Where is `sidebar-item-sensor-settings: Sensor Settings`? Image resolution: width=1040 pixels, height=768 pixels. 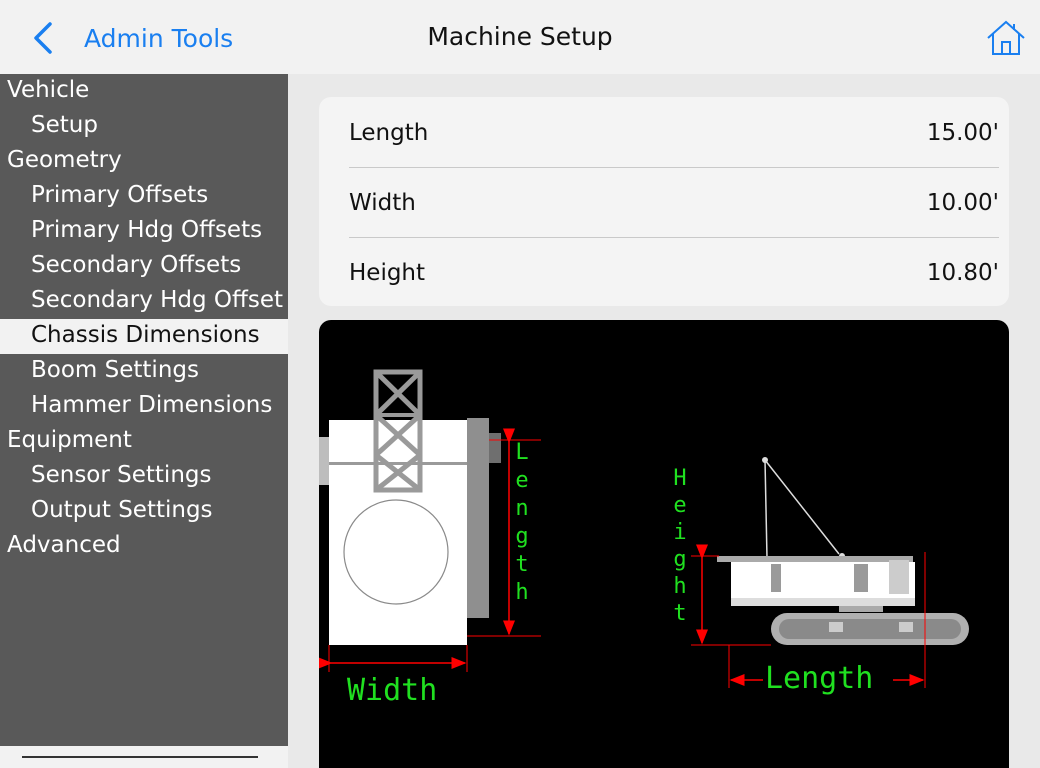 sidebar-item-sensor-settings: Sensor Settings is located at coordinates (144, 476).